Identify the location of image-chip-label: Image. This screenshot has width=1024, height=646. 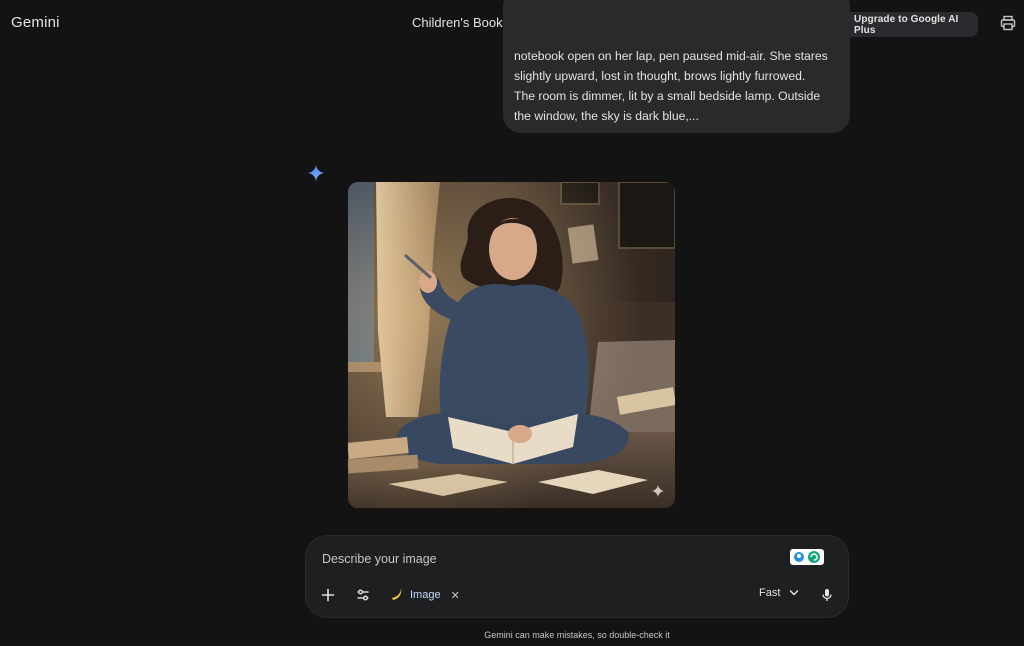
(425, 595).